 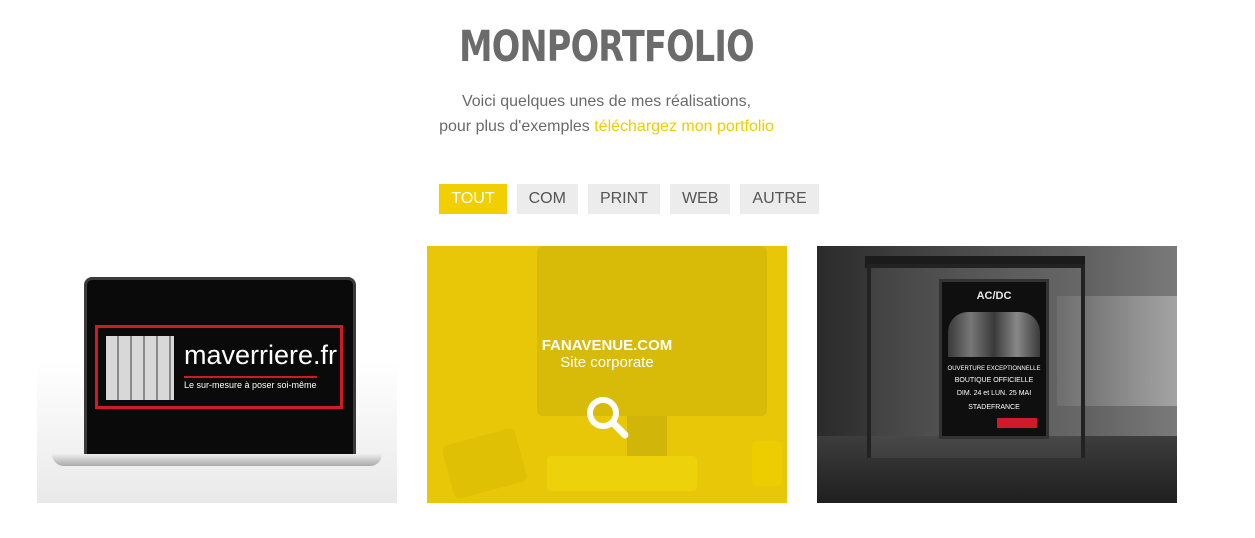 What do you see at coordinates (779, 199) in the screenshot?
I see `filter-autre-button: AUTRE` at bounding box center [779, 199].